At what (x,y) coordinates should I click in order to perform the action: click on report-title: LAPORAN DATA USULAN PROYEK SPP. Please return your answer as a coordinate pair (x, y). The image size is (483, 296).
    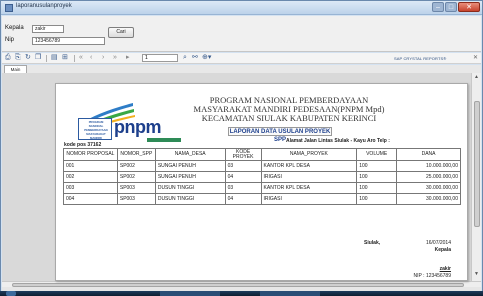
    Looking at the image, I should click on (280, 135).